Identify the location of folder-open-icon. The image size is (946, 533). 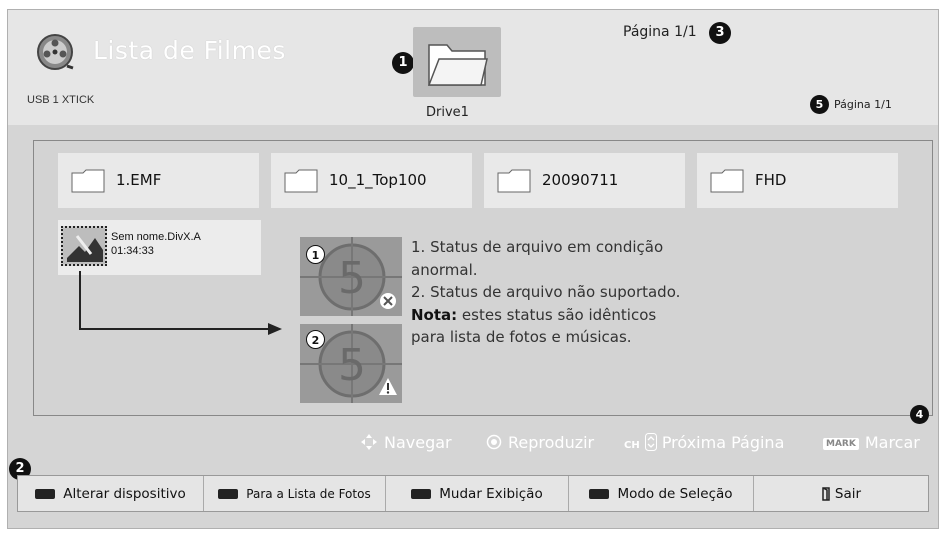
(457, 65).